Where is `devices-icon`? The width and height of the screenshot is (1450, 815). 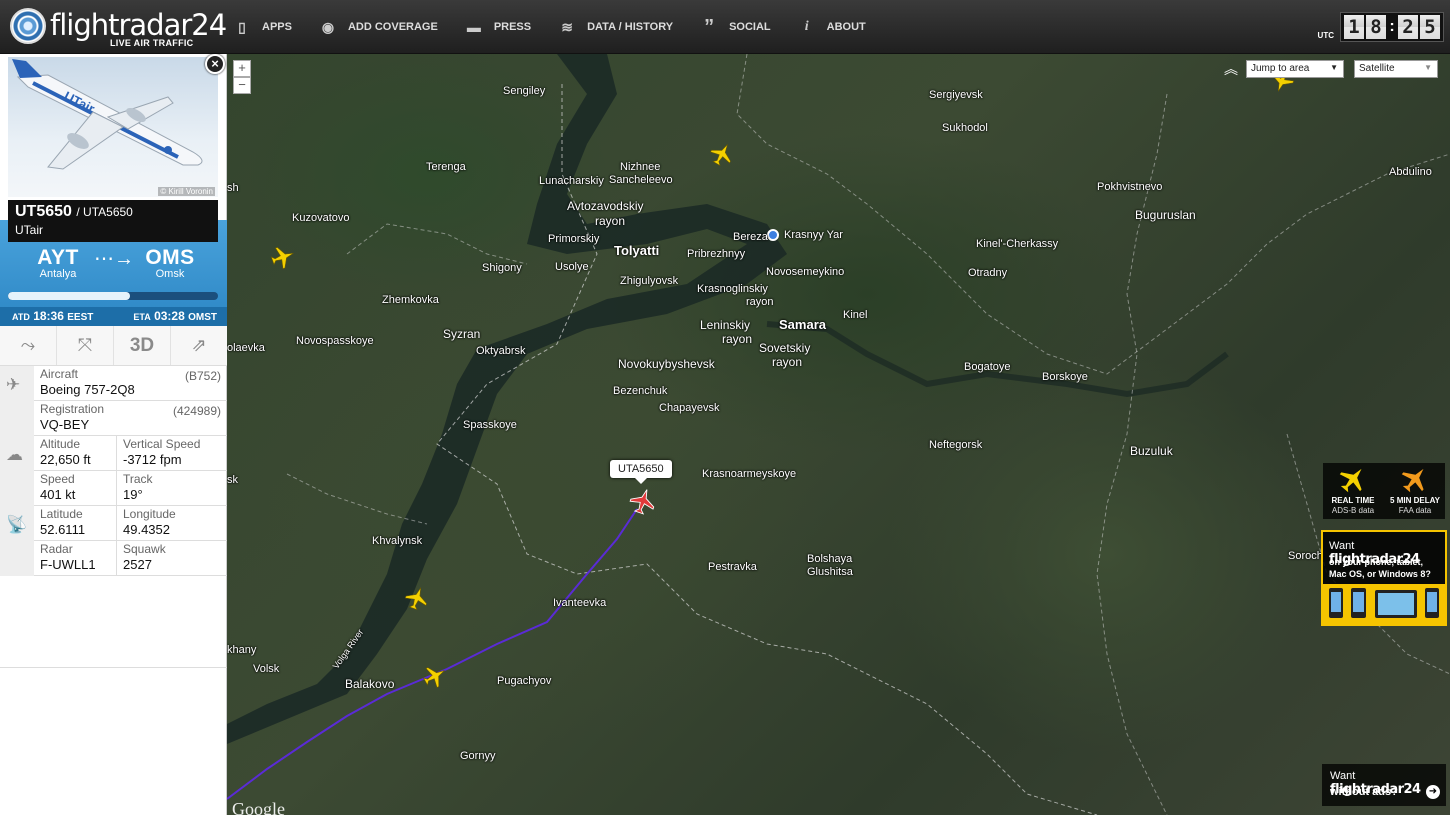
devices-icon is located at coordinates (1384, 603).